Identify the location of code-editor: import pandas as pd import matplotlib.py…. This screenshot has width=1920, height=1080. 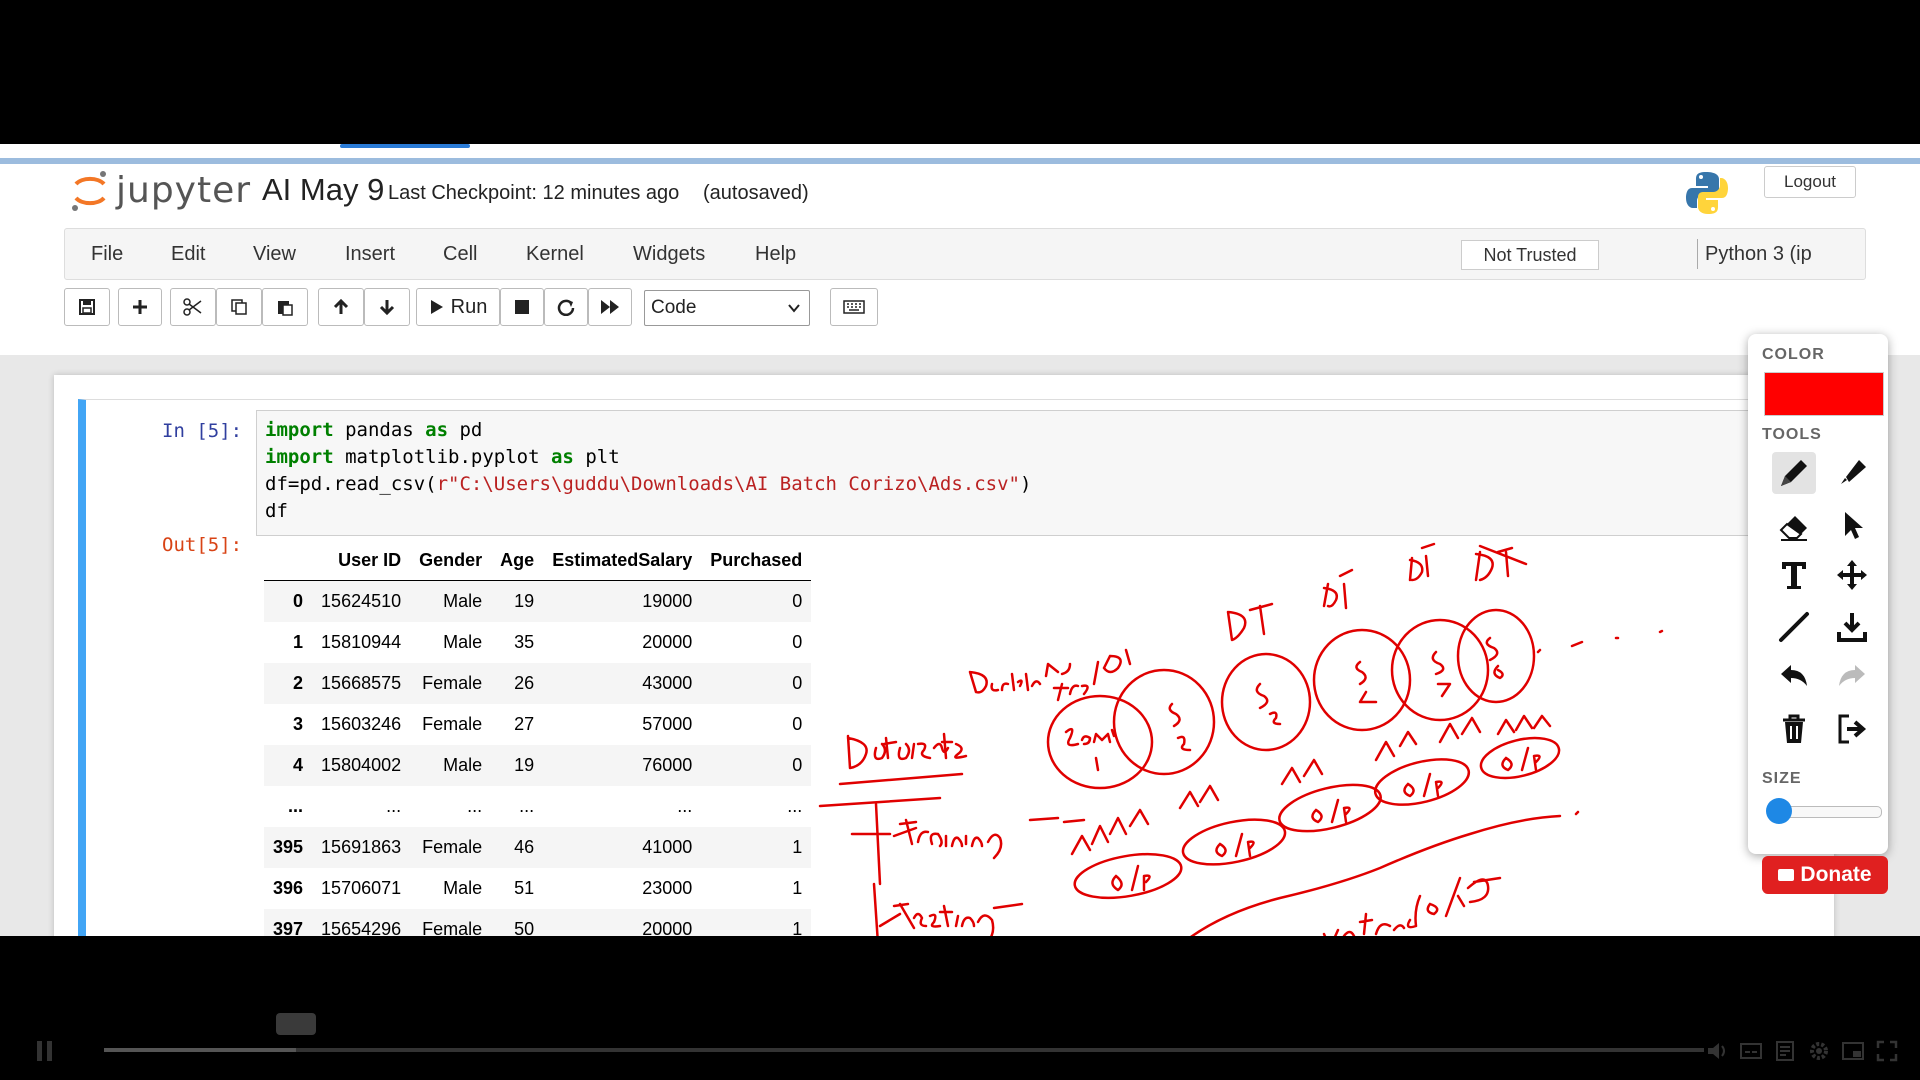
(1036, 473).